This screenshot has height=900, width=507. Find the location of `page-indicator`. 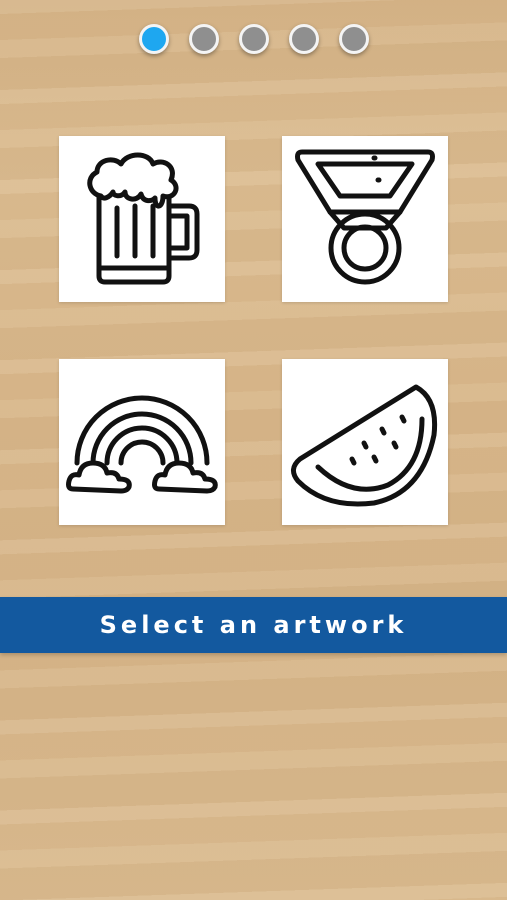

page-indicator is located at coordinates (253, 42).